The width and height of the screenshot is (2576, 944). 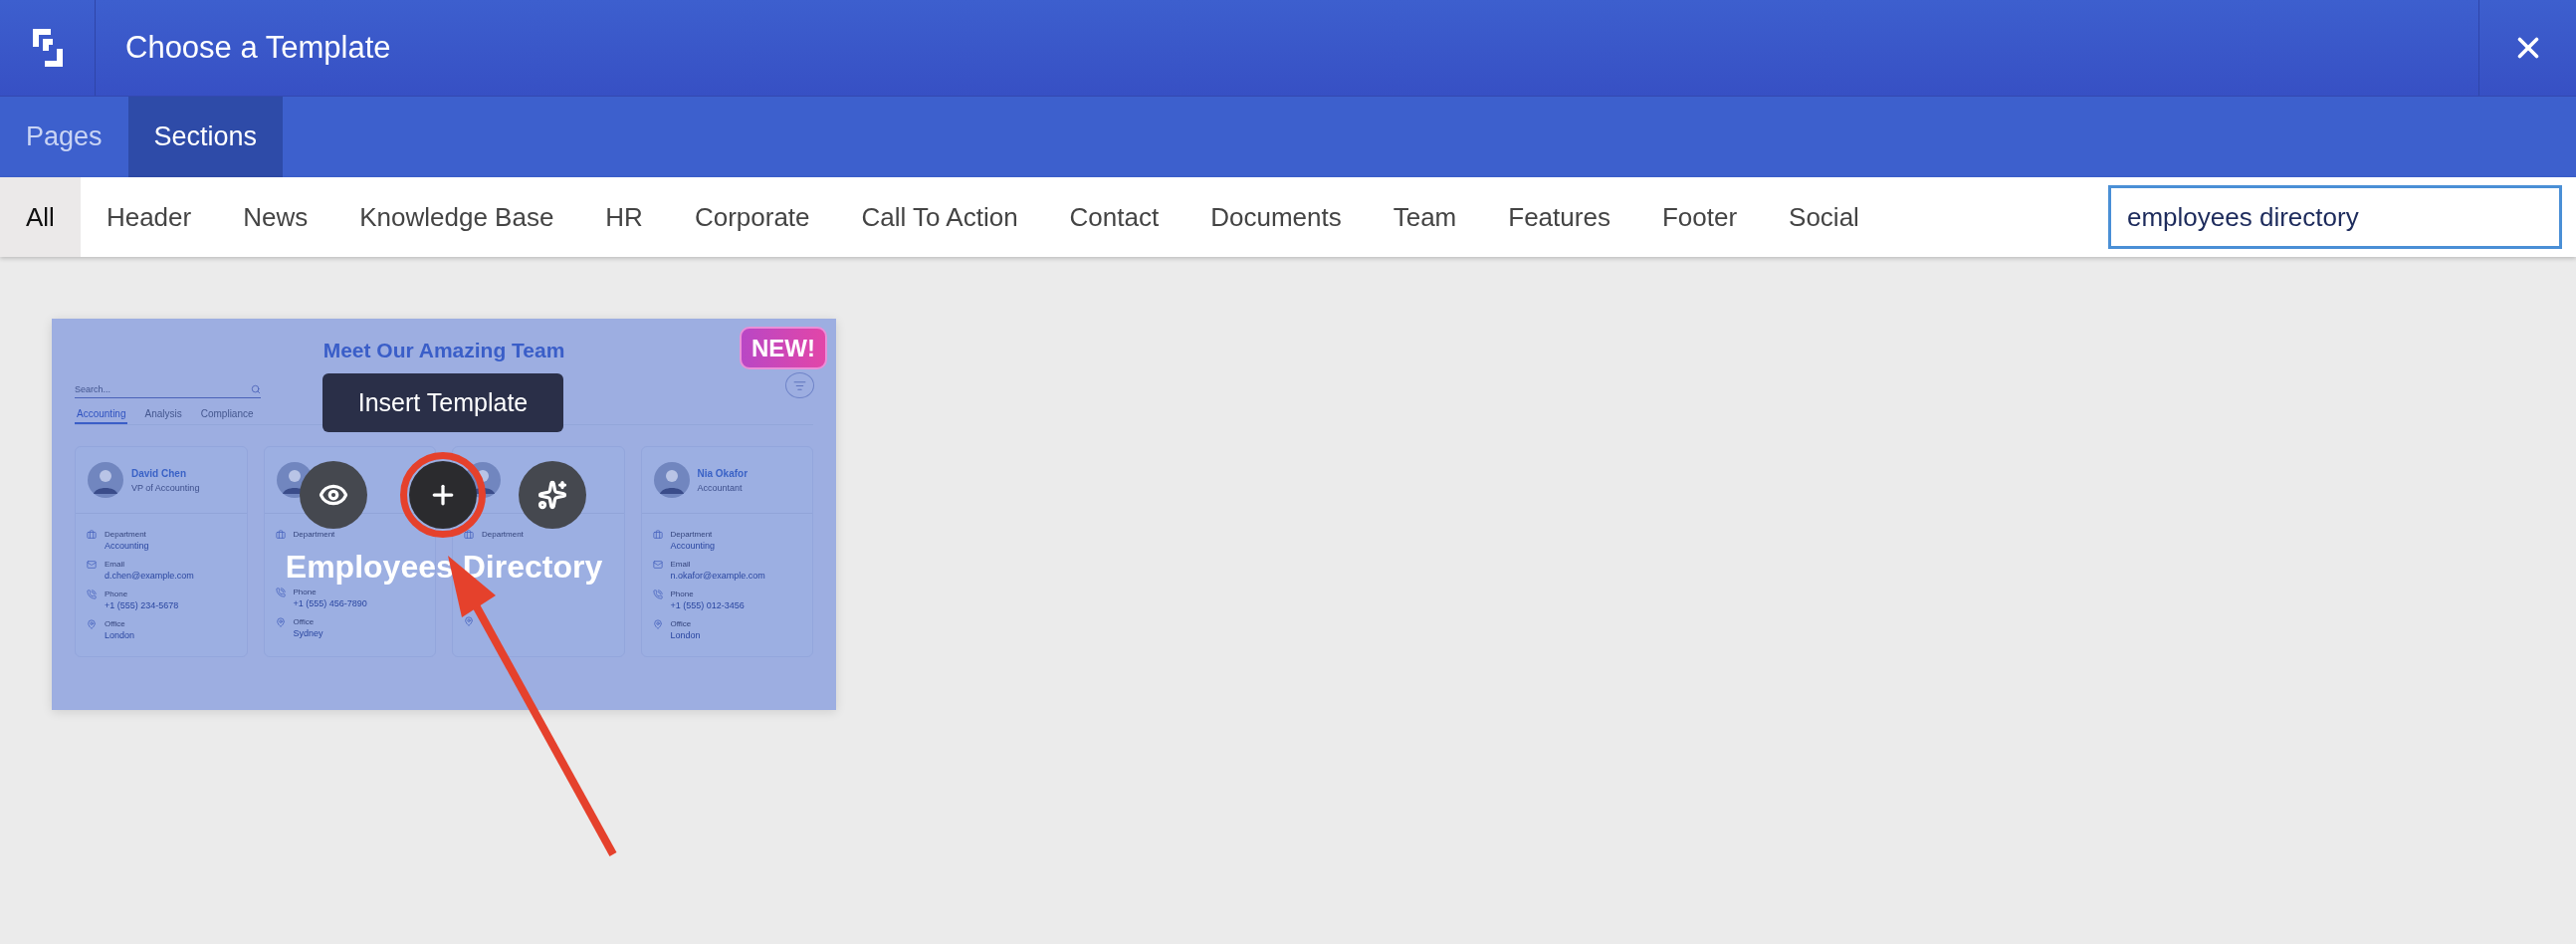 I want to click on search-field: employees directory, so click(x=2335, y=217).